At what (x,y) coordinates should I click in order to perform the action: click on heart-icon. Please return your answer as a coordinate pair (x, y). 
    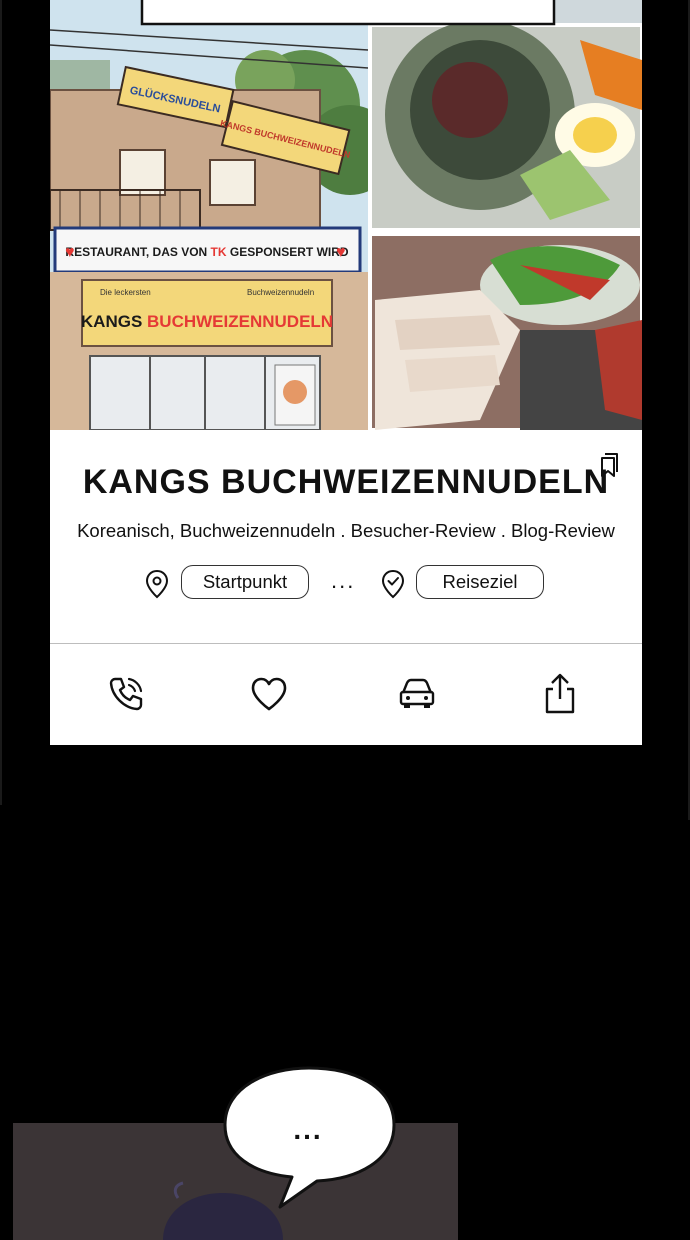
    Looking at the image, I should click on (269, 694).